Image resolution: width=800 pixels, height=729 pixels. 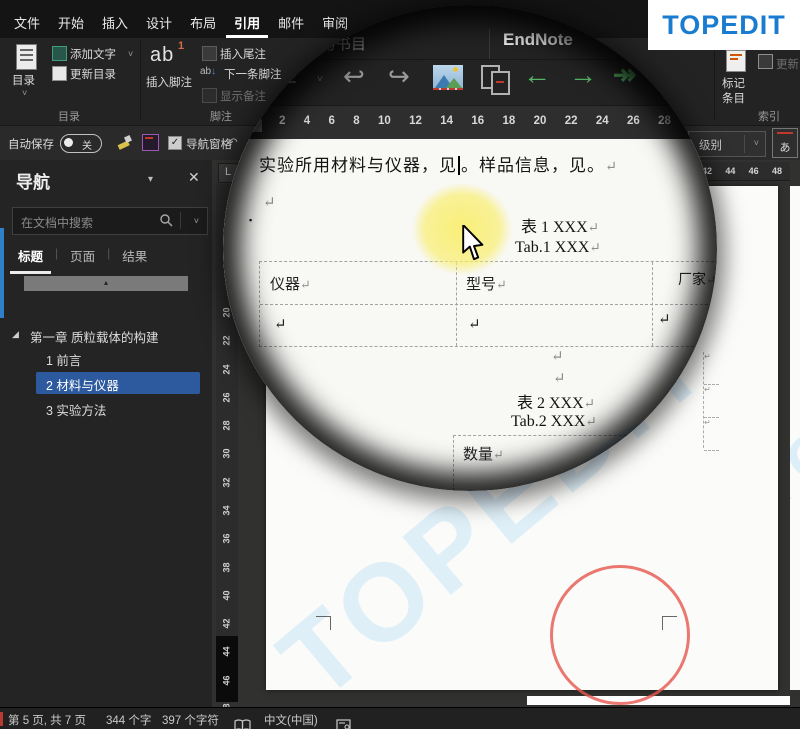 I want to click on format-brush-icon, so click(x=124, y=142).